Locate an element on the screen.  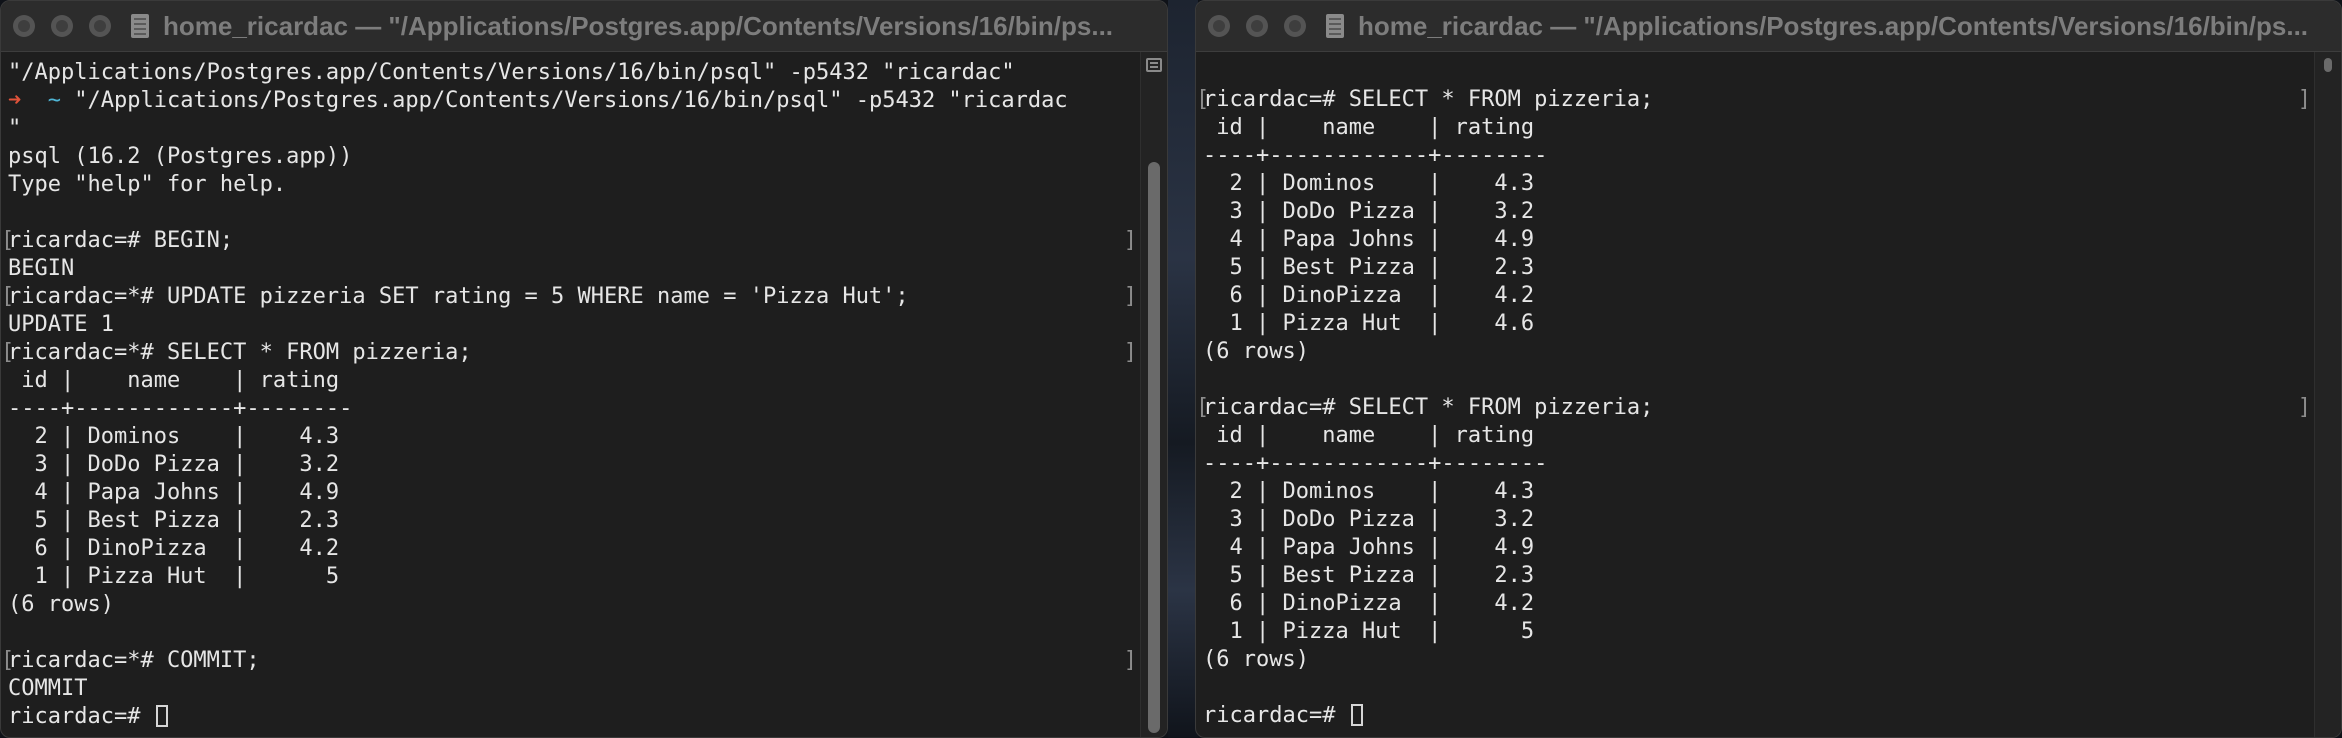
terminal-line-command: [ricardac=# BEGIN;] is located at coordinates (571, 241).